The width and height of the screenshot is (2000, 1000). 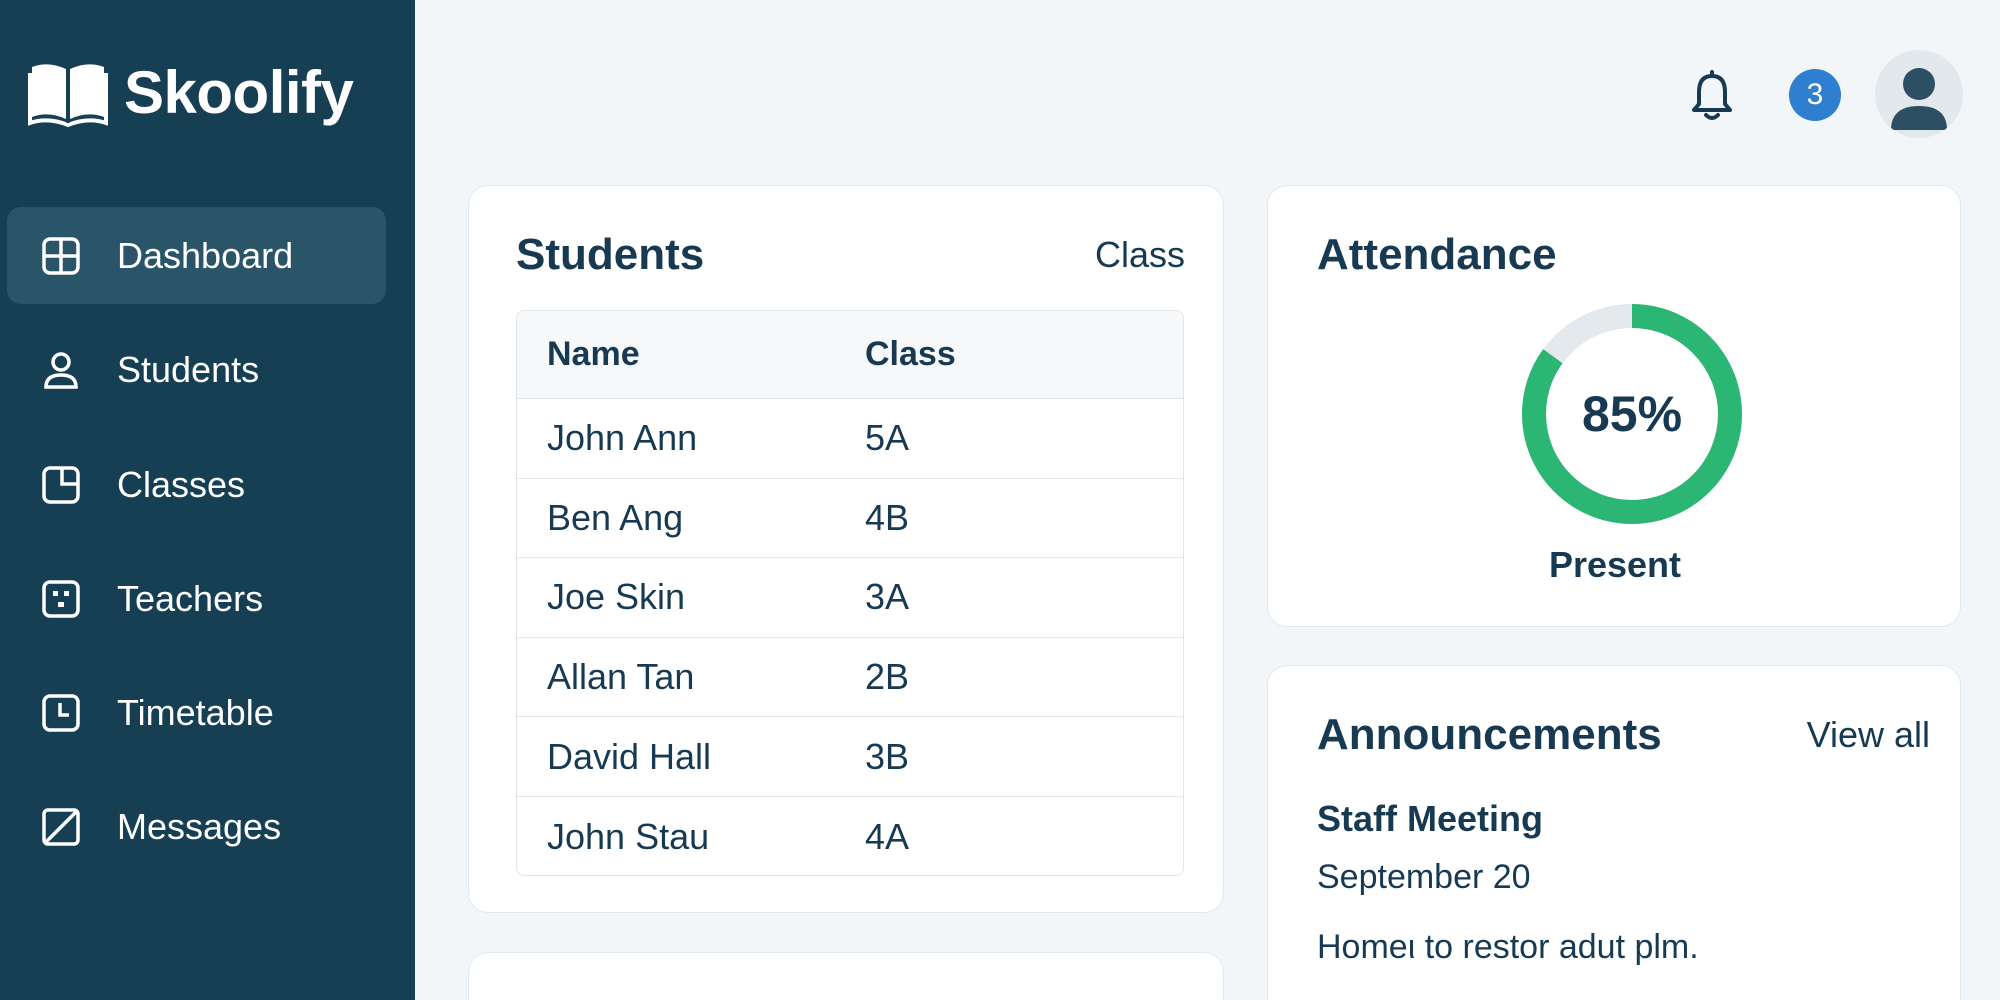 What do you see at coordinates (850, 678) in the screenshot?
I see `table-row: Allan Tan 2B` at bounding box center [850, 678].